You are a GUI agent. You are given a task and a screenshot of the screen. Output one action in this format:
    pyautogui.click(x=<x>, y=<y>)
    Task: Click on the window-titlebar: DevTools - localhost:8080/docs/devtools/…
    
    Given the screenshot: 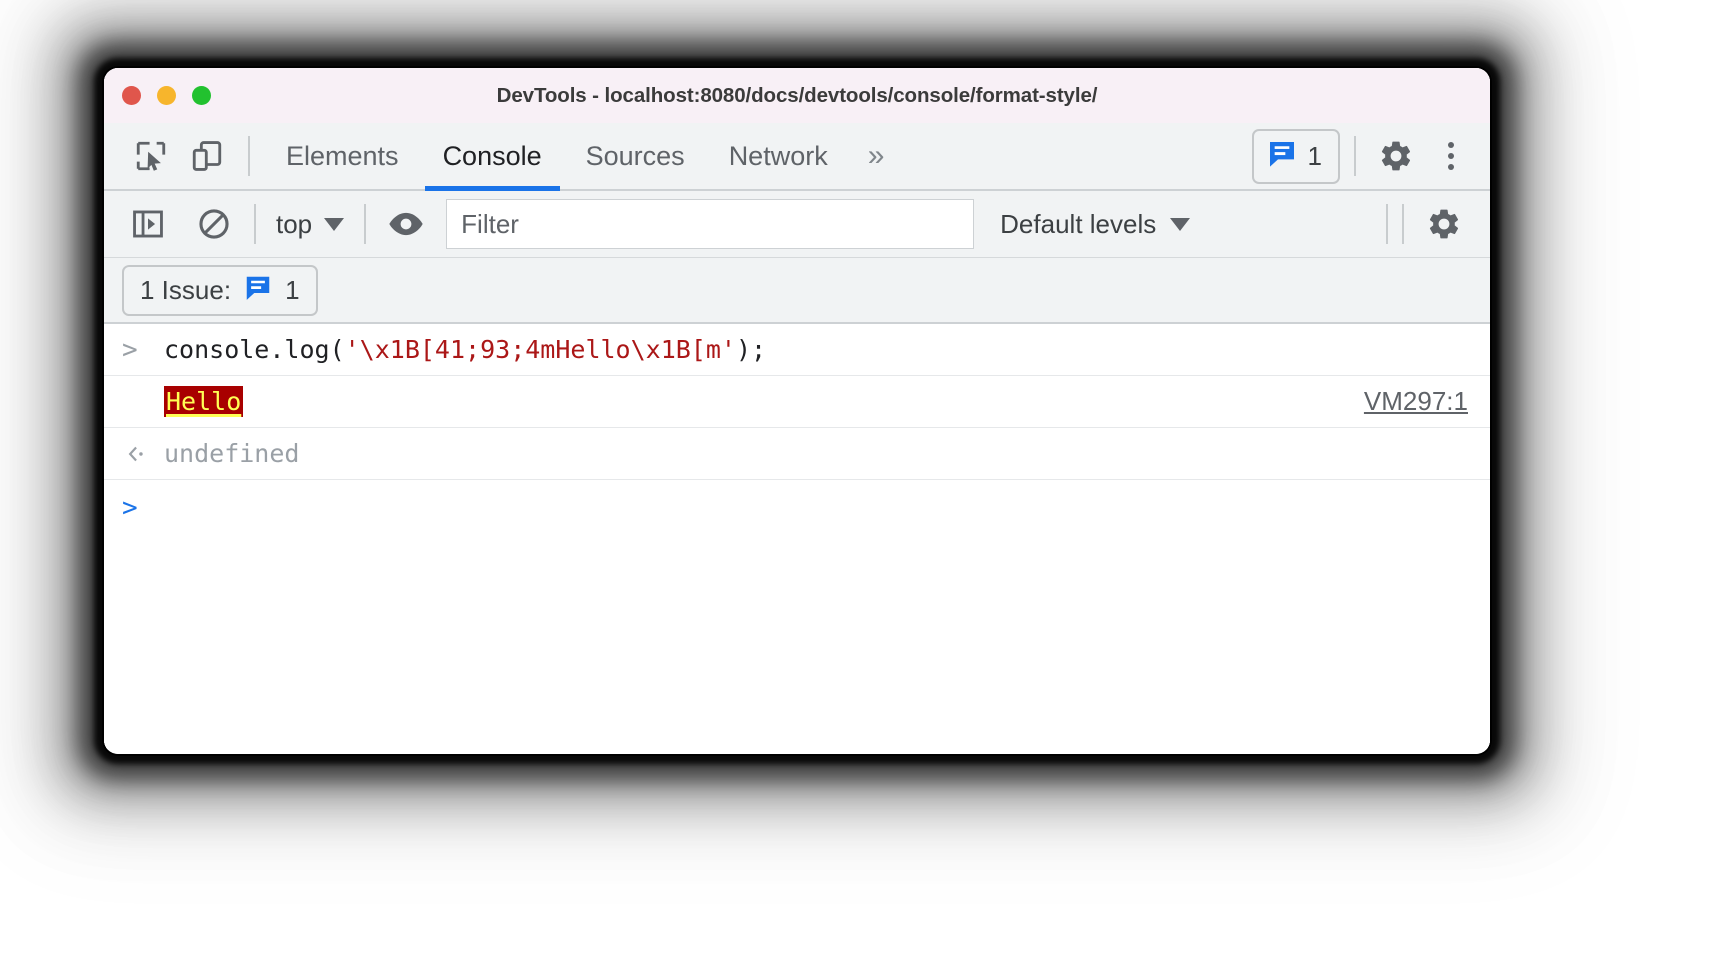 What is the action you would take?
    pyautogui.click(x=797, y=95)
    